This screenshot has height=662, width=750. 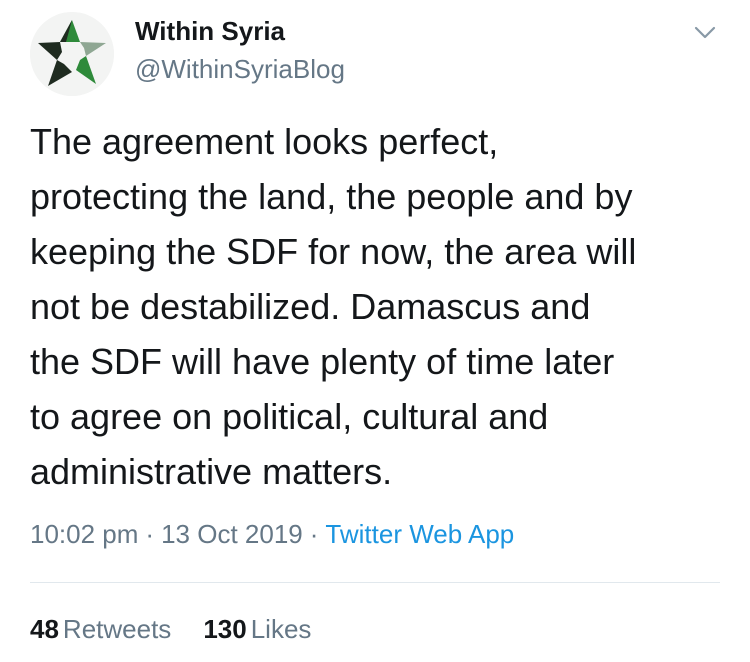 What do you see at coordinates (84, 534) in the screenshot?
I see `tweet-time: 10:02 pm` at bounding box center [84, 534].